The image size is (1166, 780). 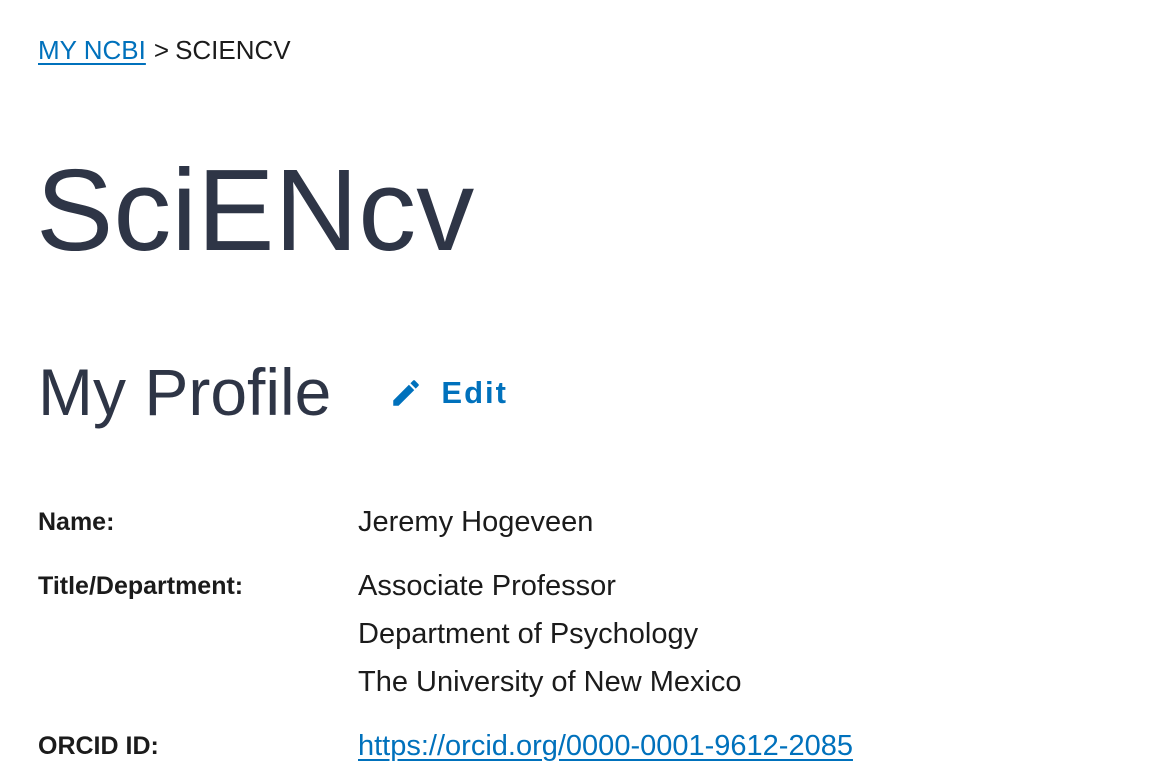 What do you see at coordinates (98, 746) in the screenshot?
I see `orcid-label: ORCID ID:` at bounding box center [98, 746].